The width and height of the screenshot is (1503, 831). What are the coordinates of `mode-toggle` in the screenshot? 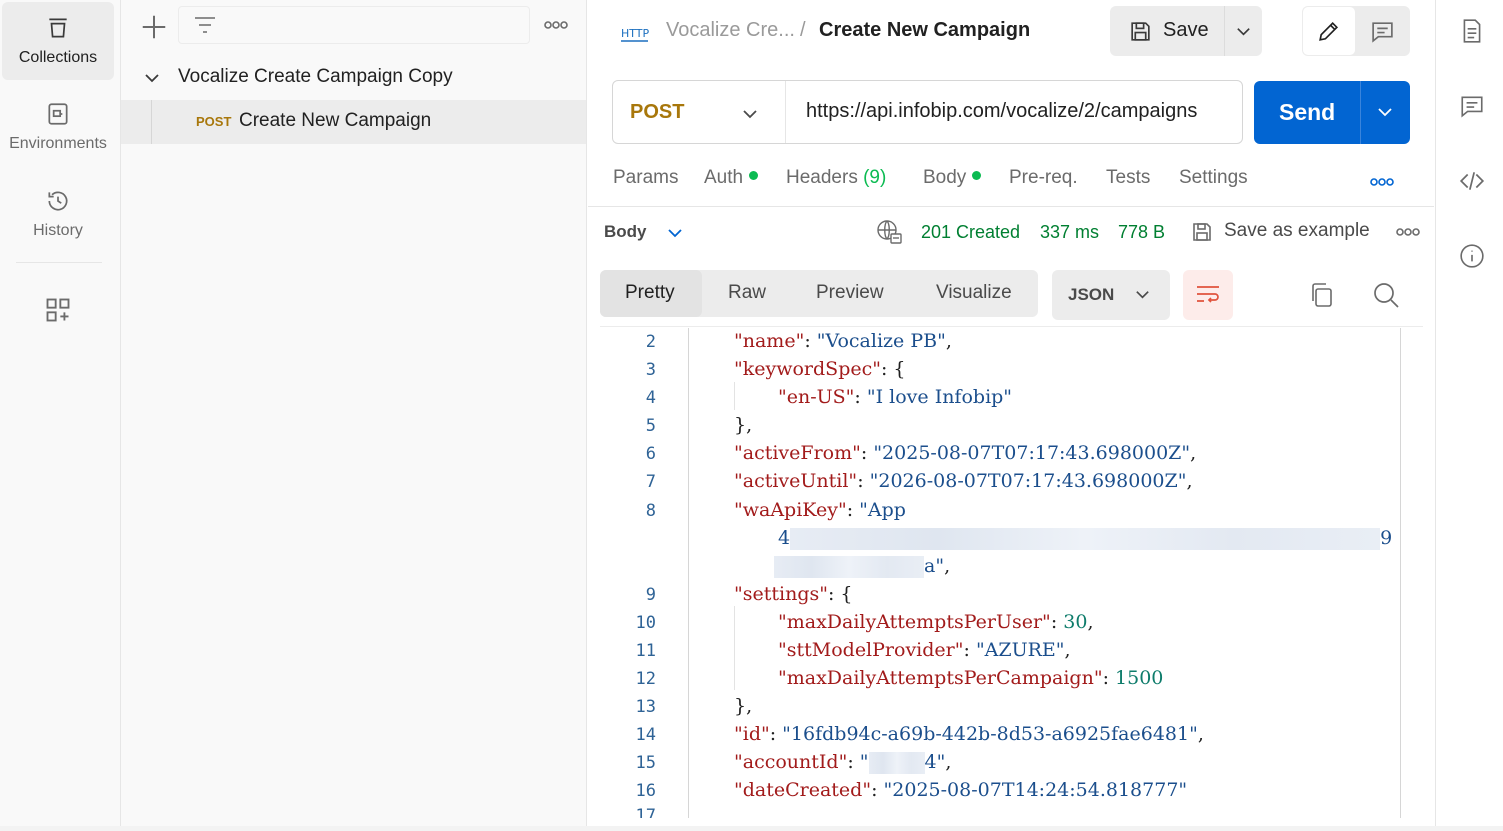 It's located at (1356, 31).